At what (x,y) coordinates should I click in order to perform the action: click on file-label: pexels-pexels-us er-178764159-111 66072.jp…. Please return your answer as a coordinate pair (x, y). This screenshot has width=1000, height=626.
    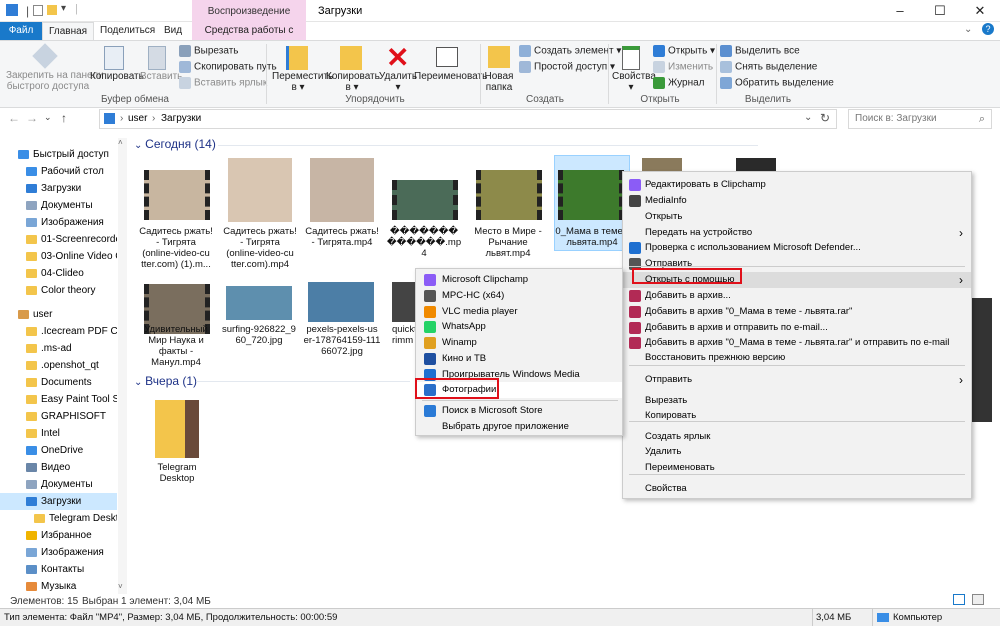
    Looking at the image, I should click on (342, 340).